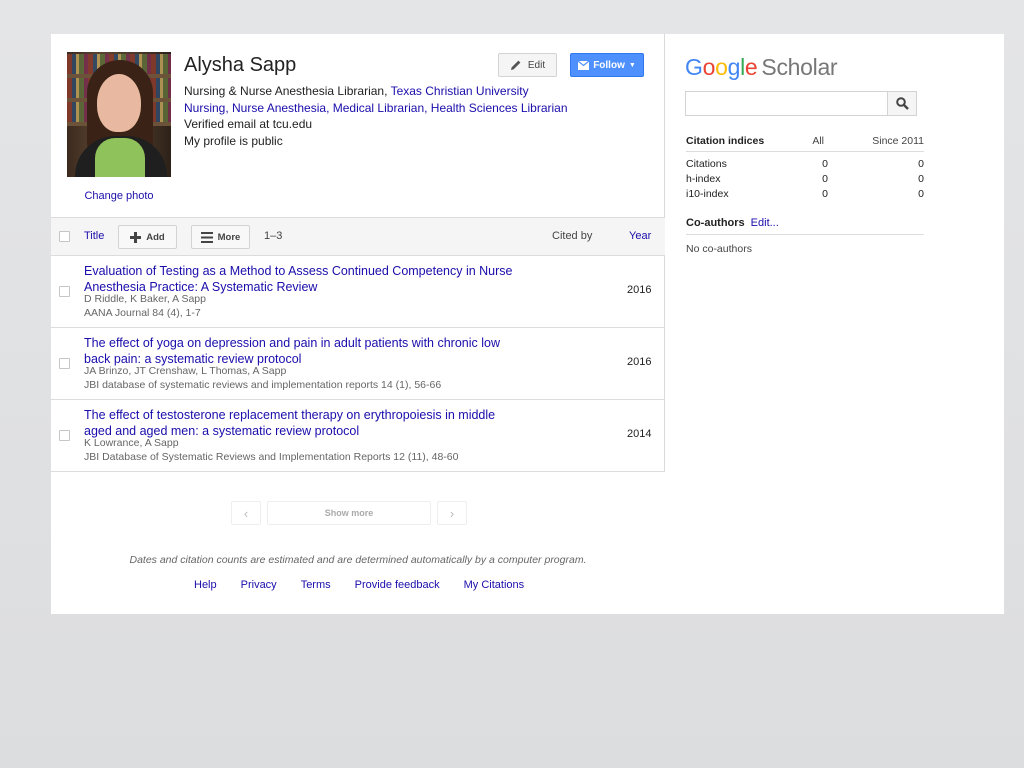 The height and width of the screenshot is (768, 1024). I want to click on search-icon, so click(902, 103).